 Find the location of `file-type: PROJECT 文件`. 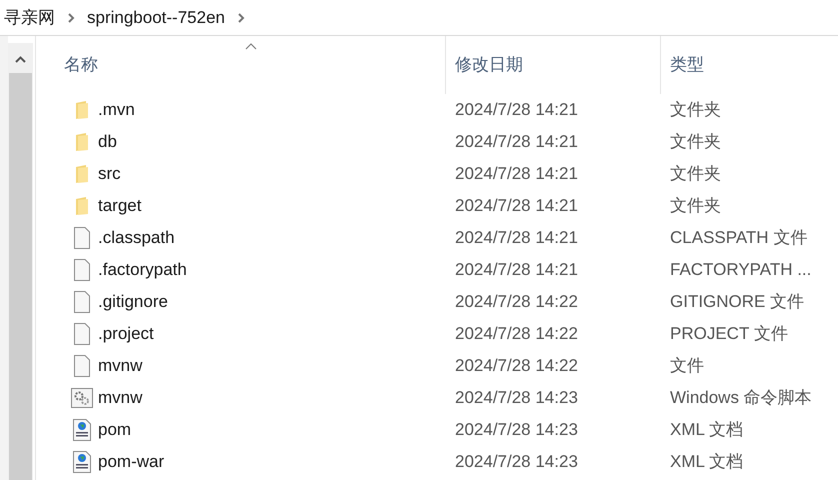

file-type: PROJECT 文件 is located at coordinates (728, 334).